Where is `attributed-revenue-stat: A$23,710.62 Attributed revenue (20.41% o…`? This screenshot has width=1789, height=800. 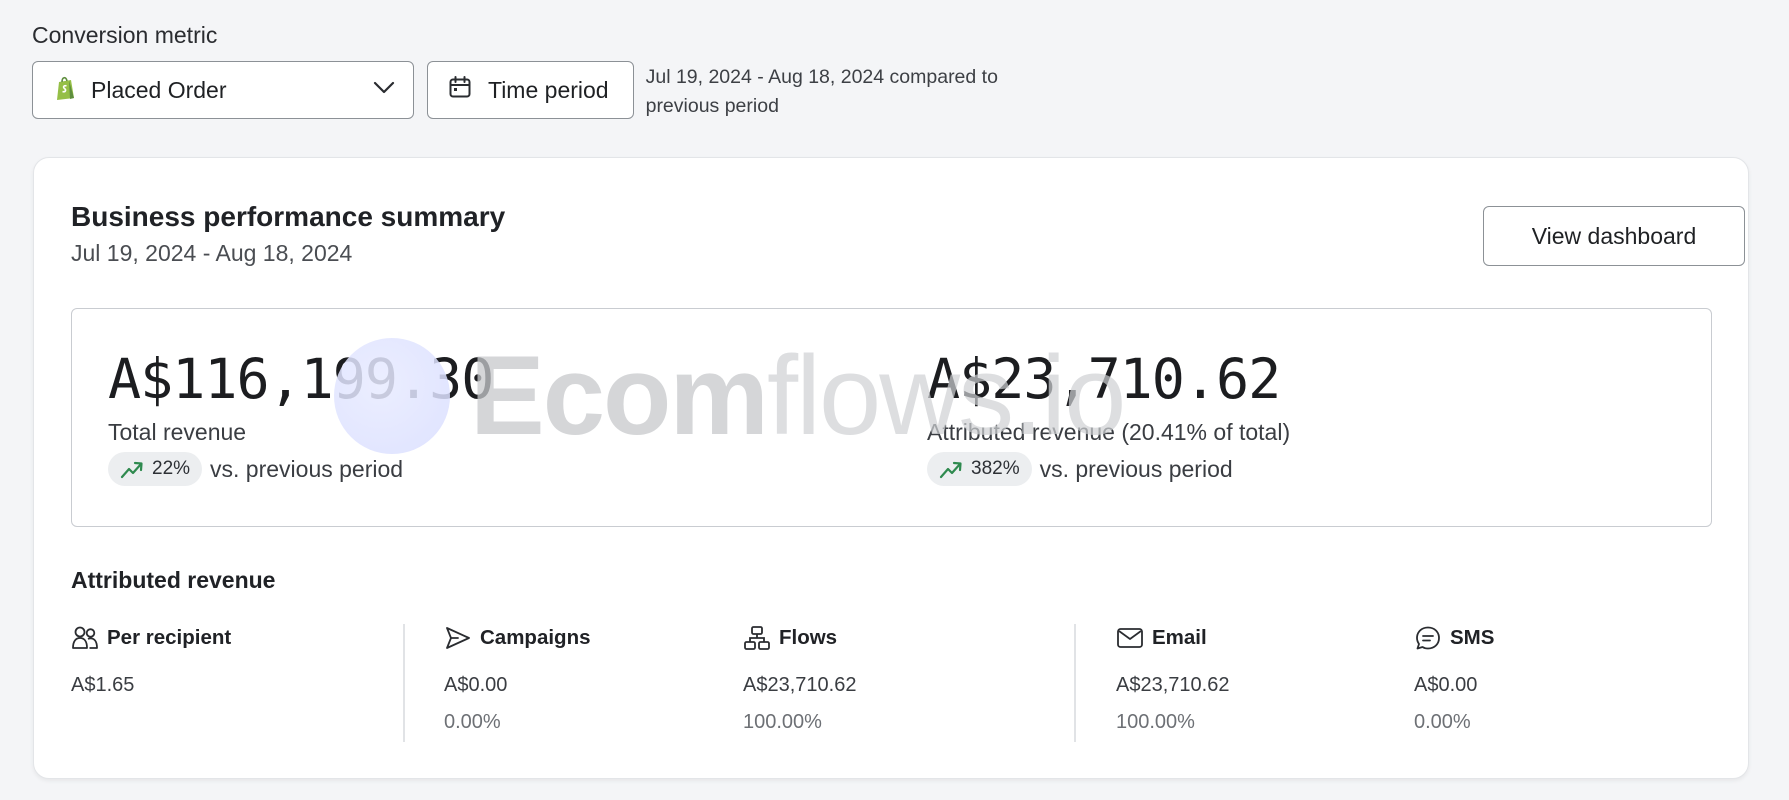 attributed-revenue-stat: A$23,710.62 Attributed revenue (20.41% o… is located at coordinates (1108, 416).